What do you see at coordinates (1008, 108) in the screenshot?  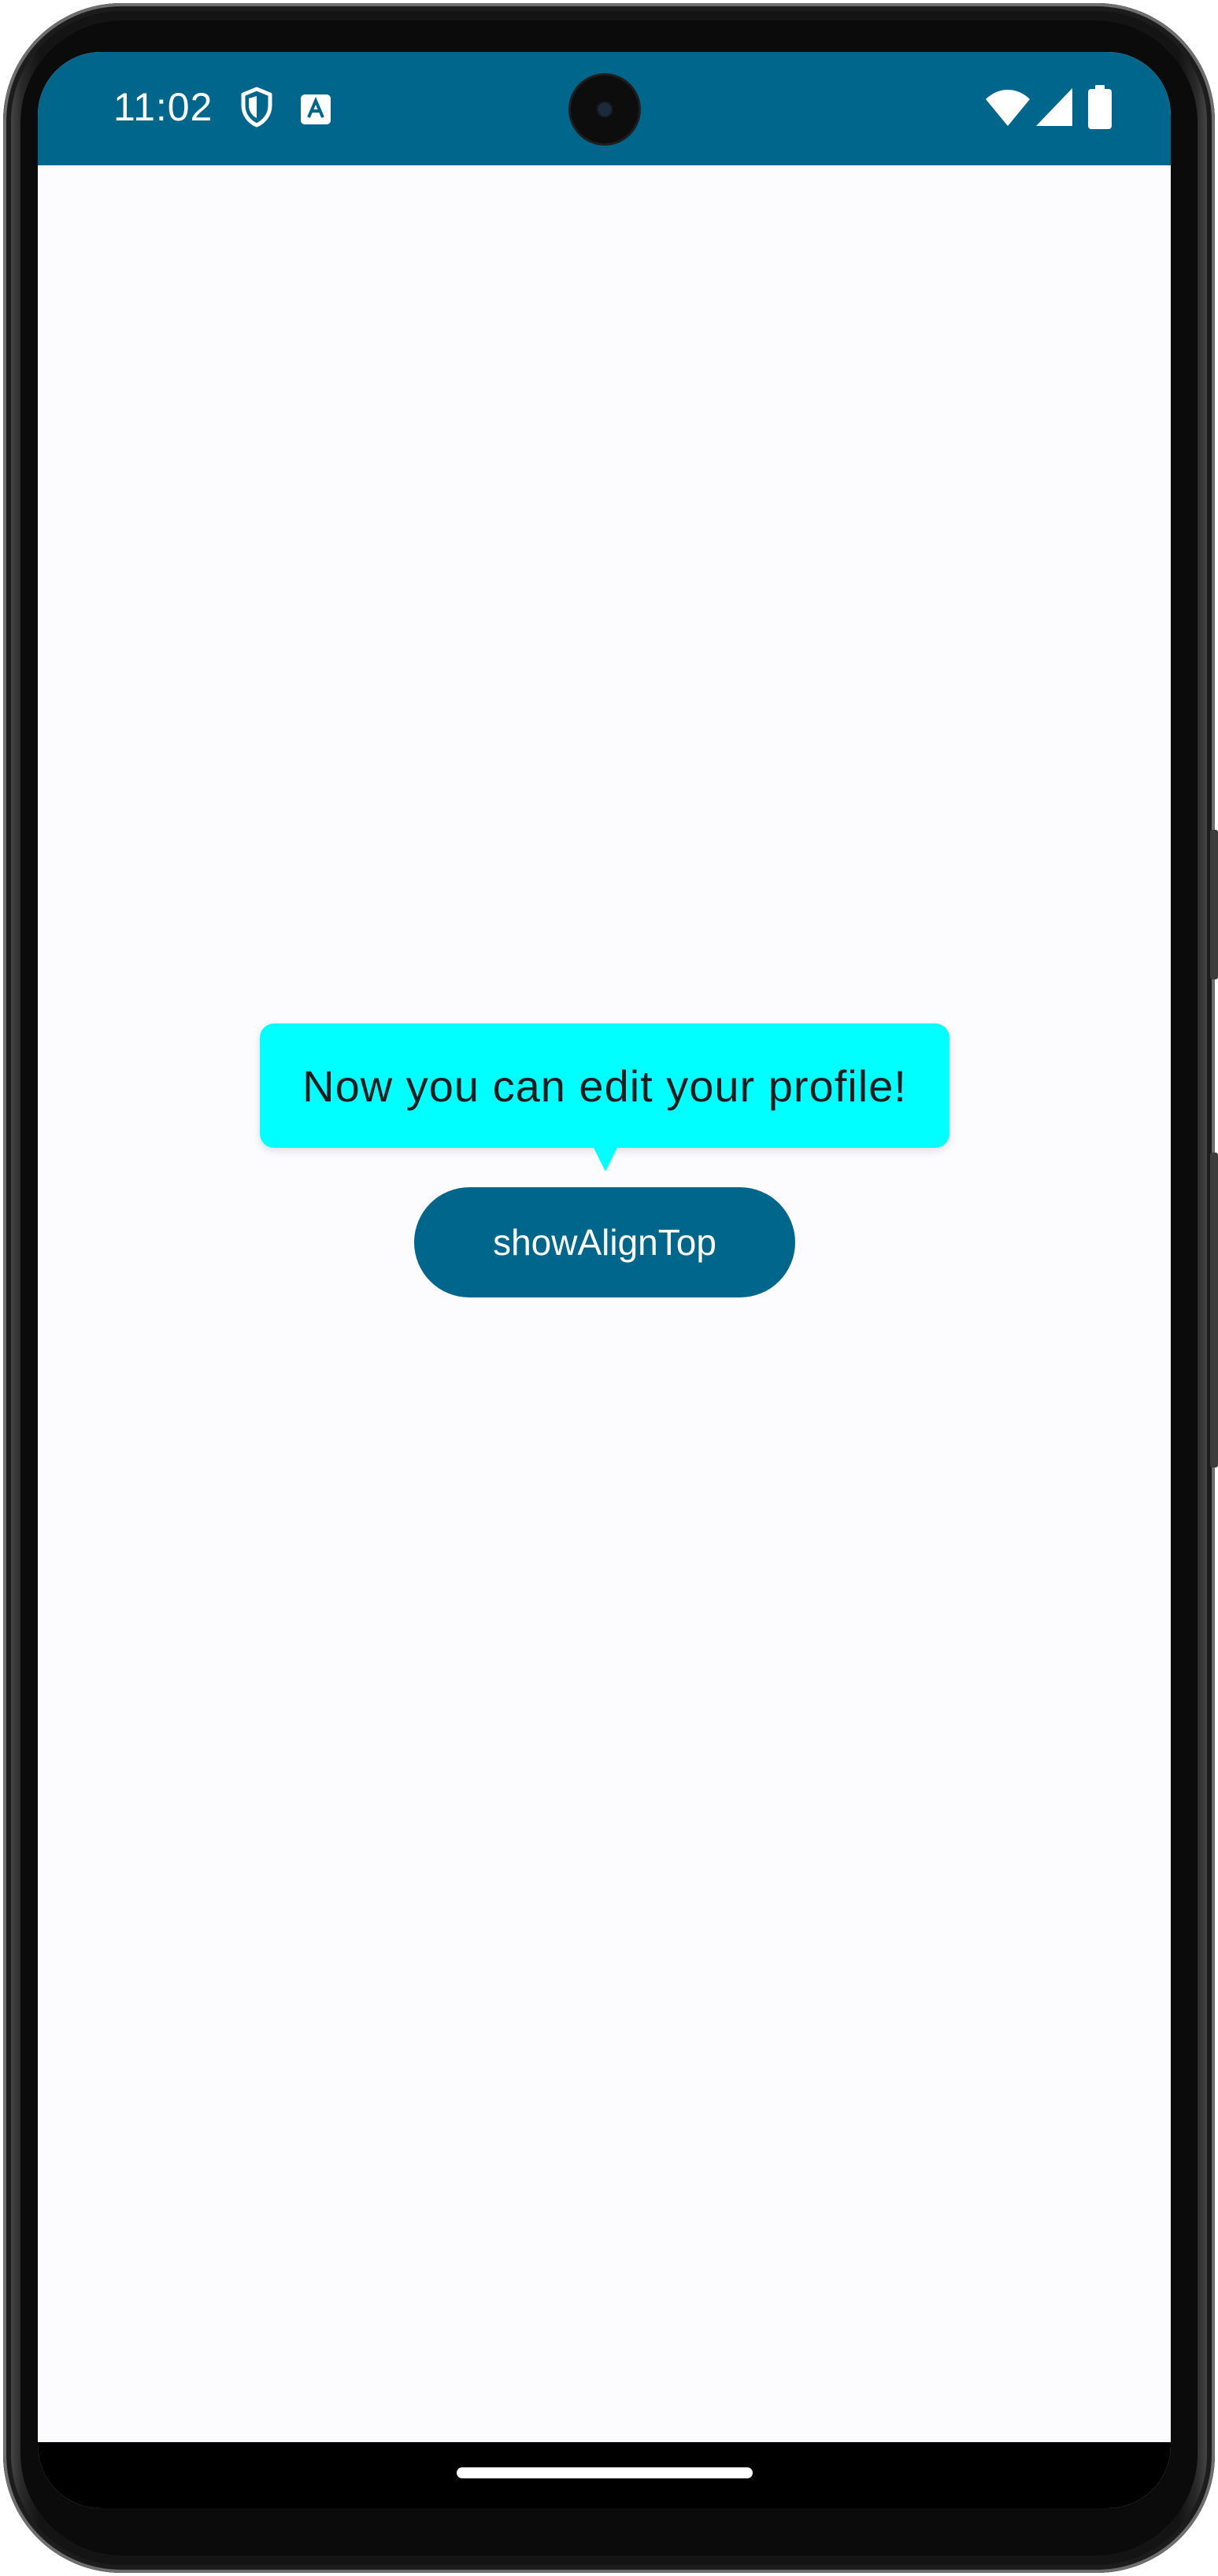 I see `wifi-icon` at bounding box center [1008, 108].